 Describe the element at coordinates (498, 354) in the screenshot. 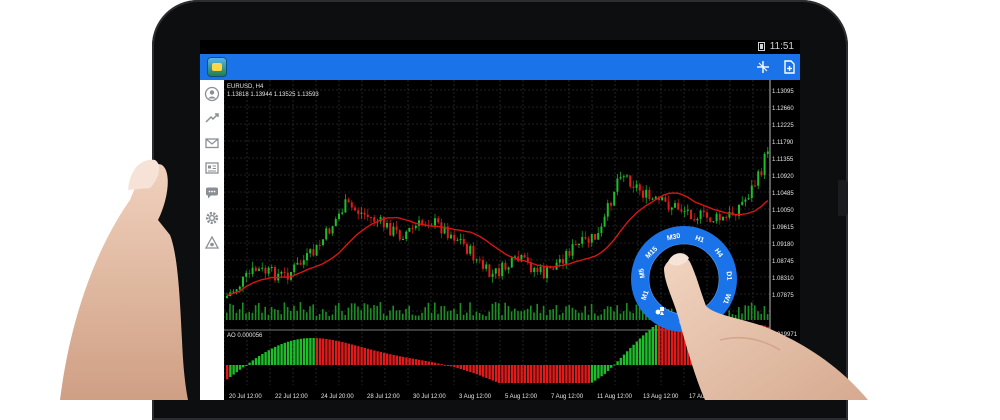

I see `awesome-oscillator-histogram` at that location.